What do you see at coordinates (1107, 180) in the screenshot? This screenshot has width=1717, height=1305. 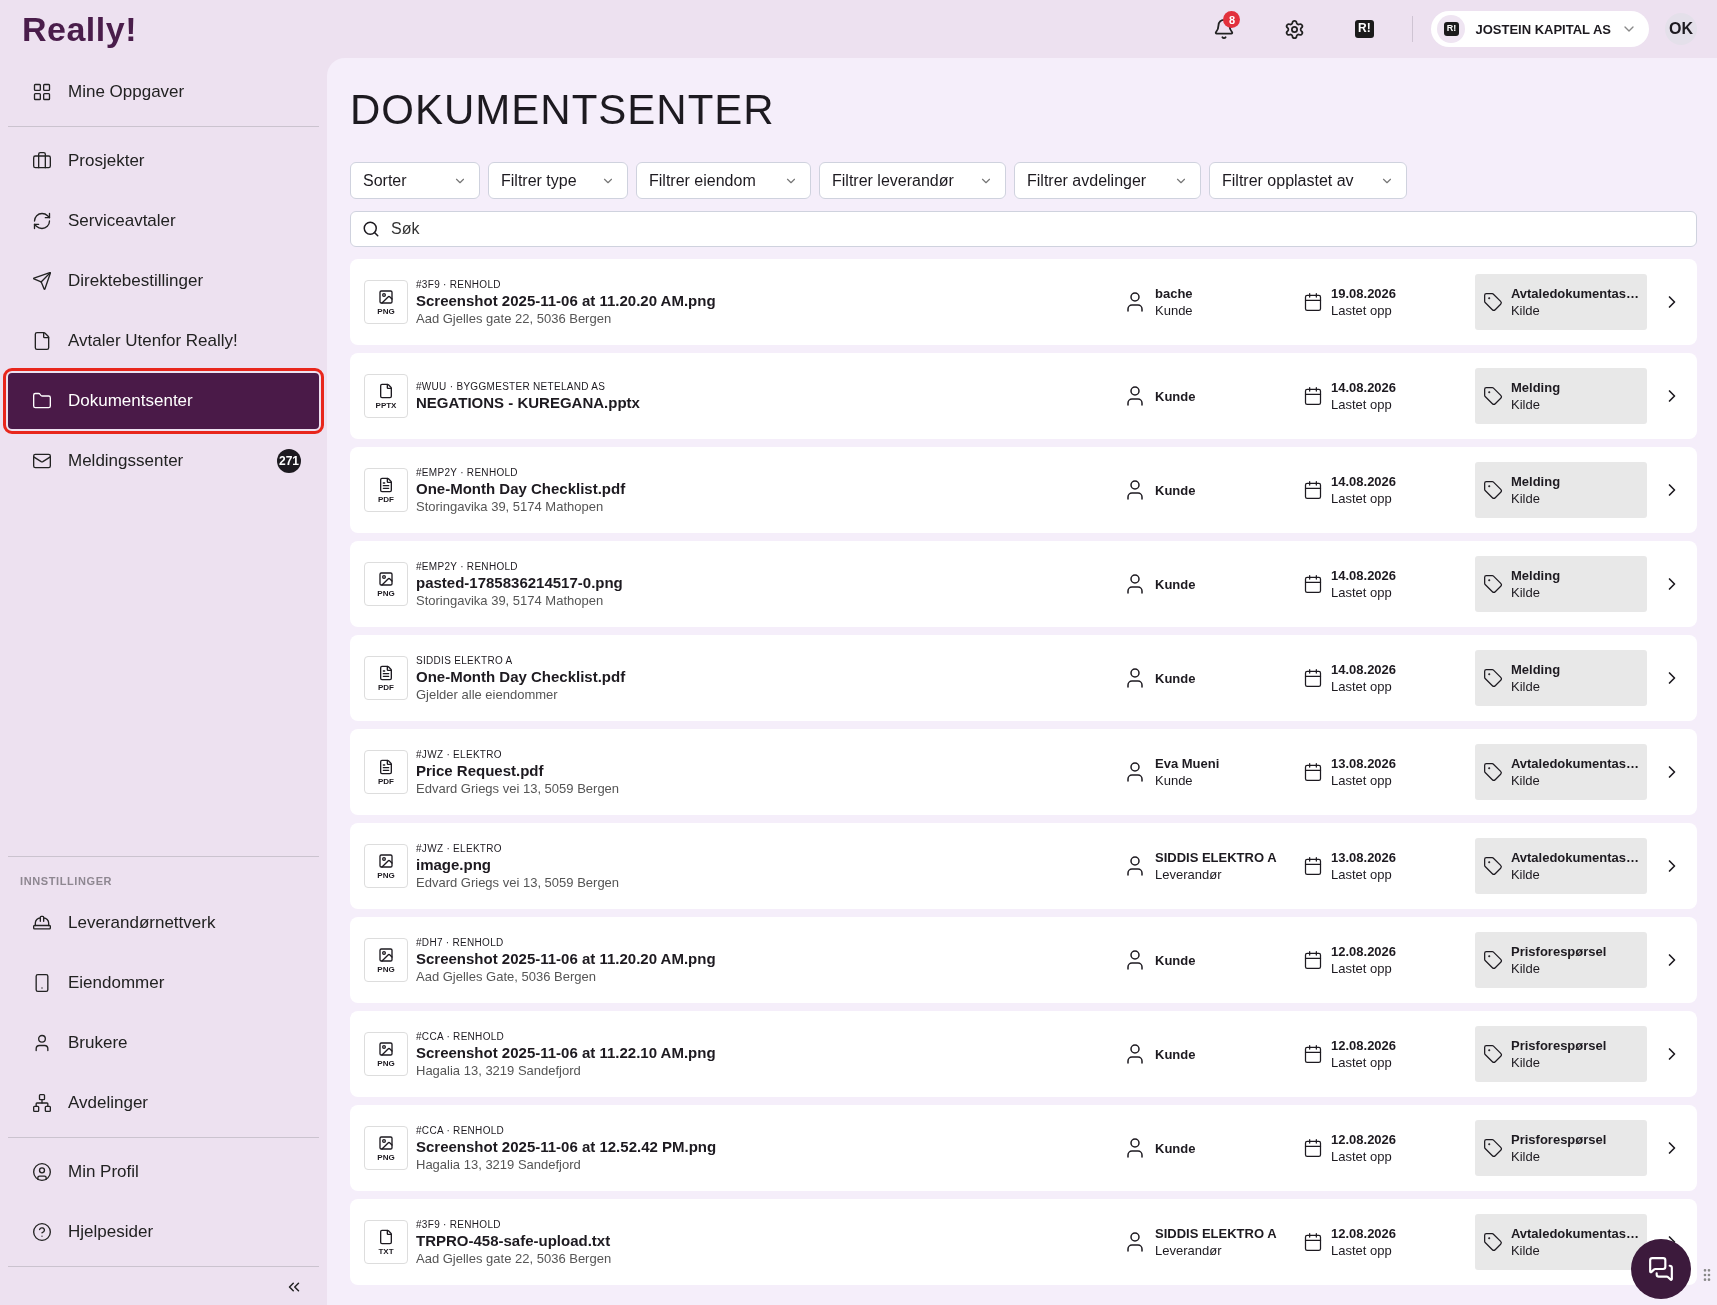 I see `filter-dropdown: Filtrer avdelinger` at bounding box center [1107, 180].